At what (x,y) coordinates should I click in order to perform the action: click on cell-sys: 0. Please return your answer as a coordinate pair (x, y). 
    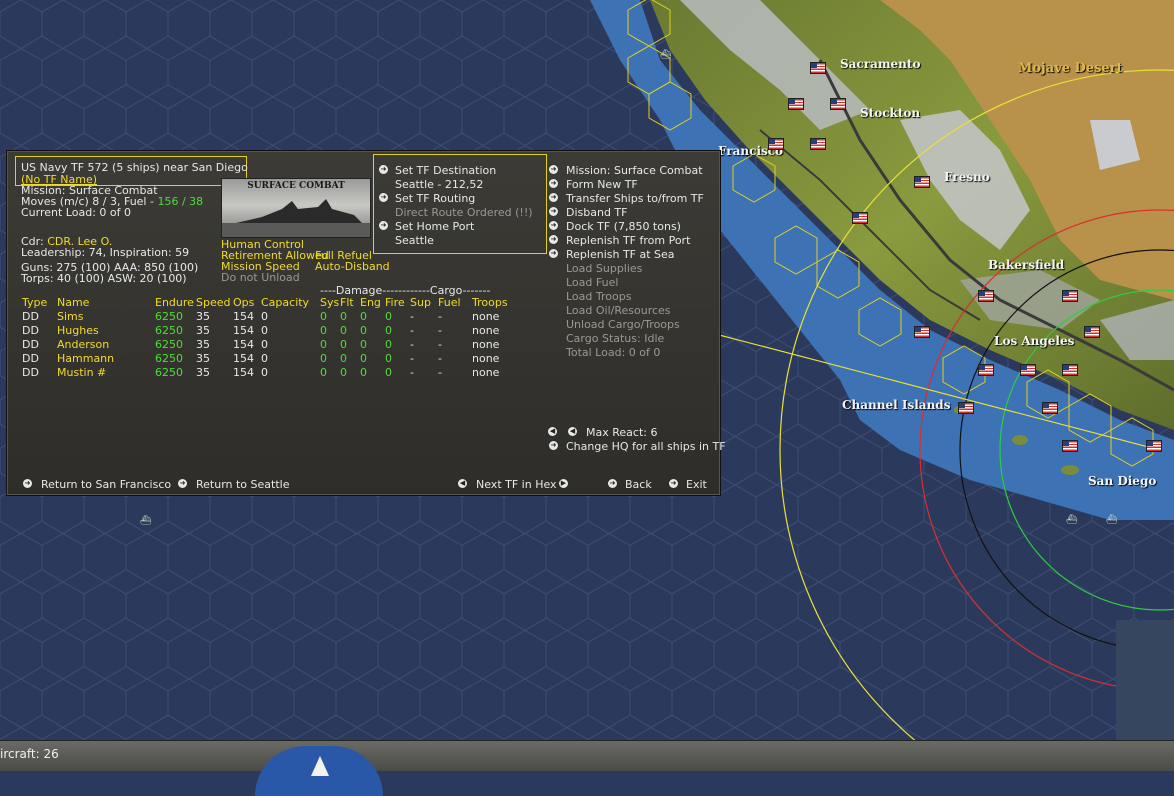
    Looking at the image, I should click on (323, 344).